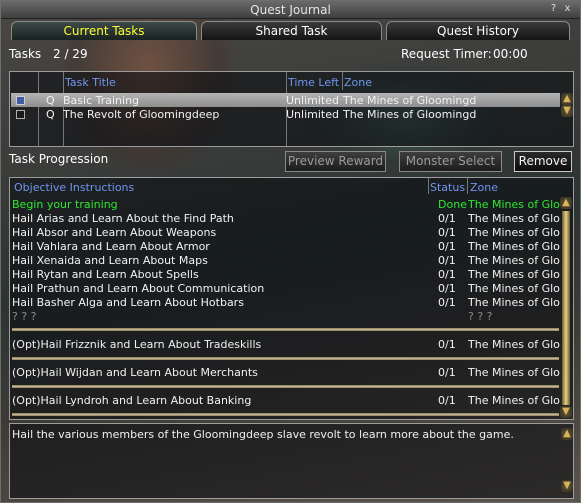  What do you see at coordinates (123, 218) in the screenshot?
I see `objective-text: Hail Arias and Learn About the Find Path` at bounding box center [123, 218].